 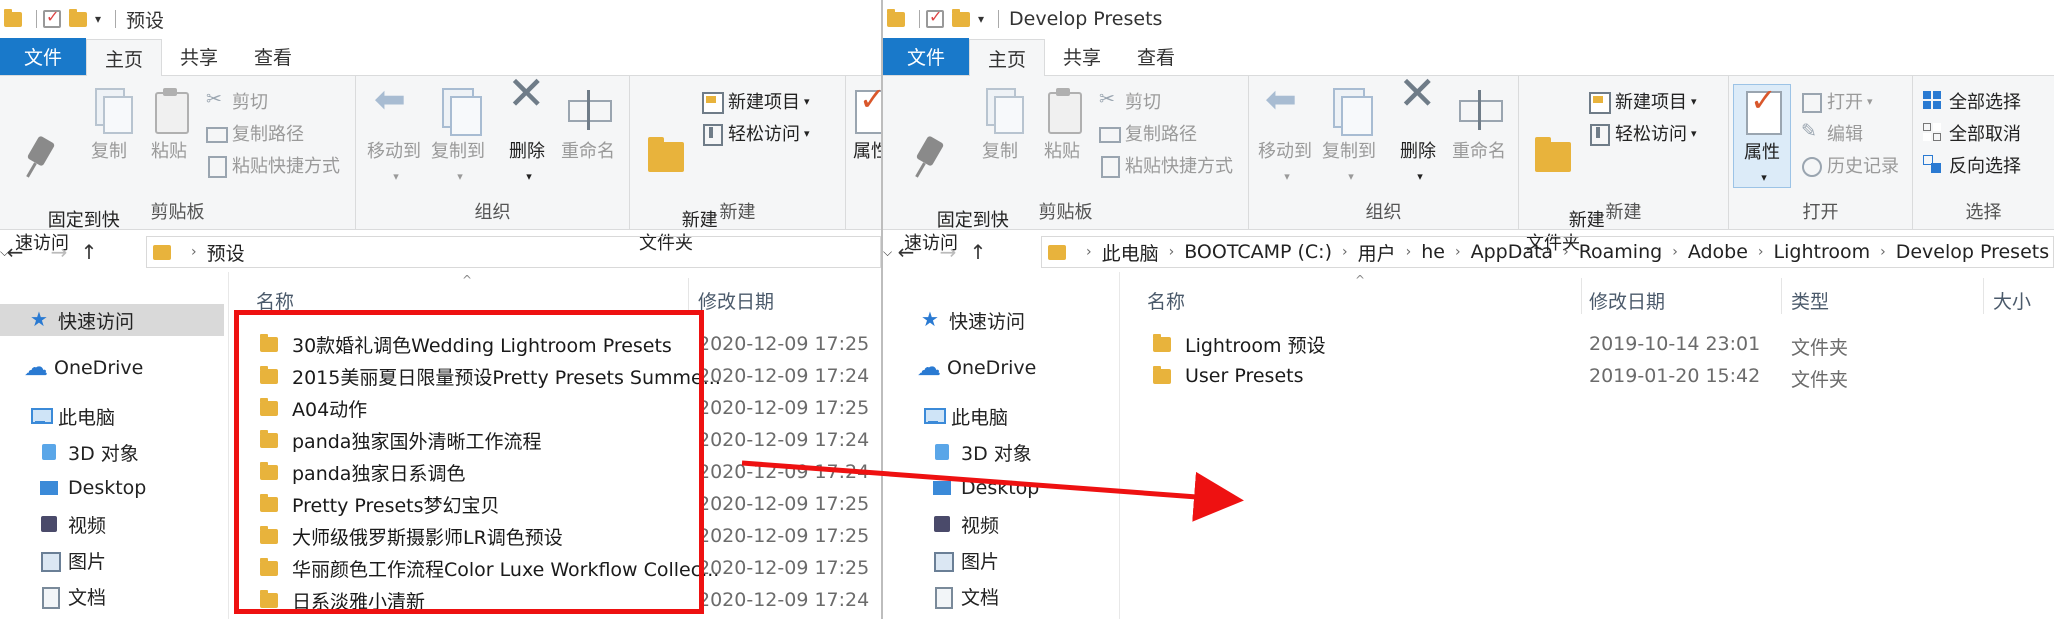 What do you see at coordinates (1258, 252) in the screenshot?
I see `breadcrumb-item: BOOTCAMP (C:)` at bounding box center [1258, 252].